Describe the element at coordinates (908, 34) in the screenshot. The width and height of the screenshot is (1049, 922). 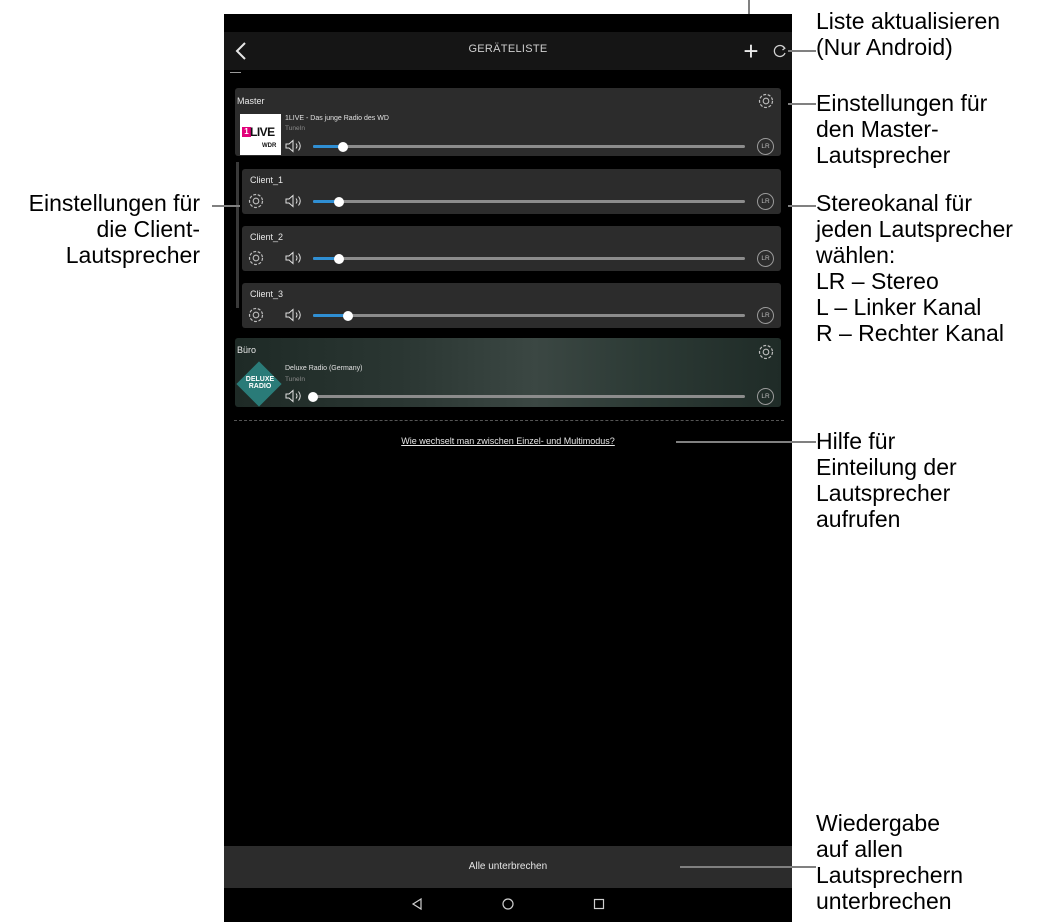
I see `annotation-refresh: Liste aktualisieren (Nur Android)` at that location.